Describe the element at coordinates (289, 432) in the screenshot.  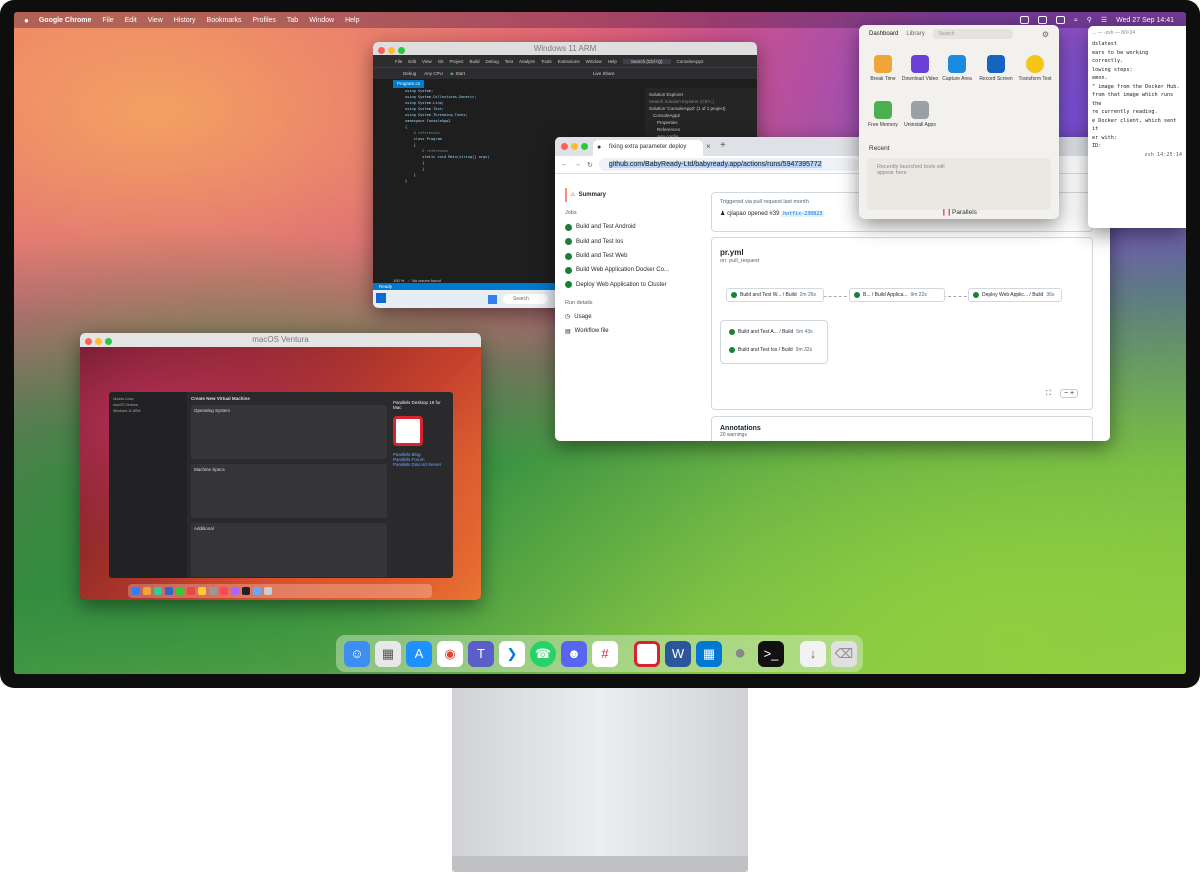
I see `os-panel: Operating System` at that location.